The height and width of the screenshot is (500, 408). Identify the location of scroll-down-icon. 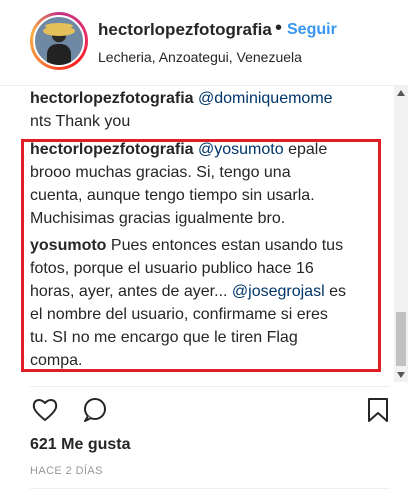
(401, 375).